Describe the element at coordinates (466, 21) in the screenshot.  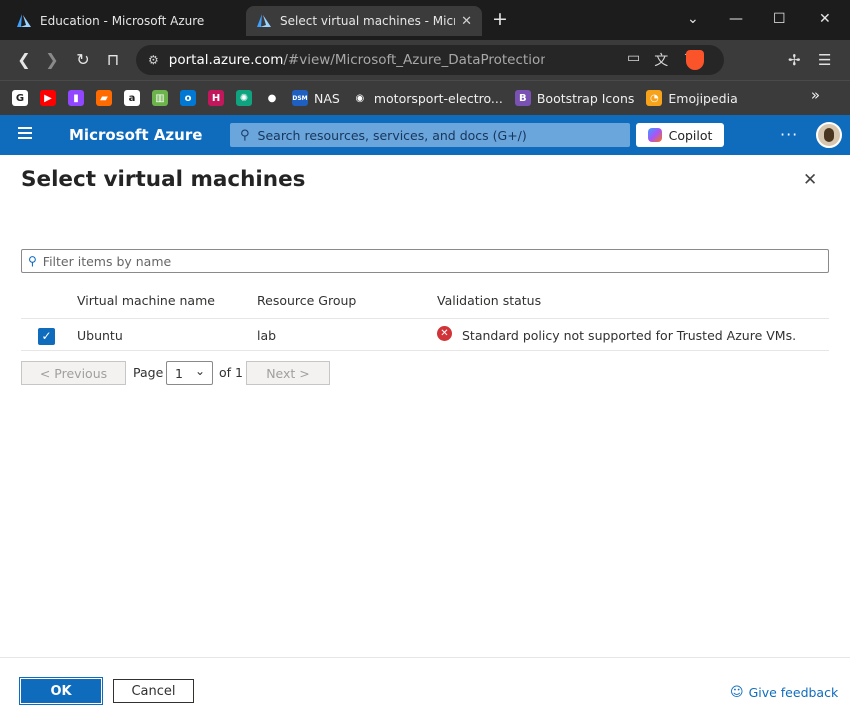
I see `close-tab-icon: ✕` at that location.